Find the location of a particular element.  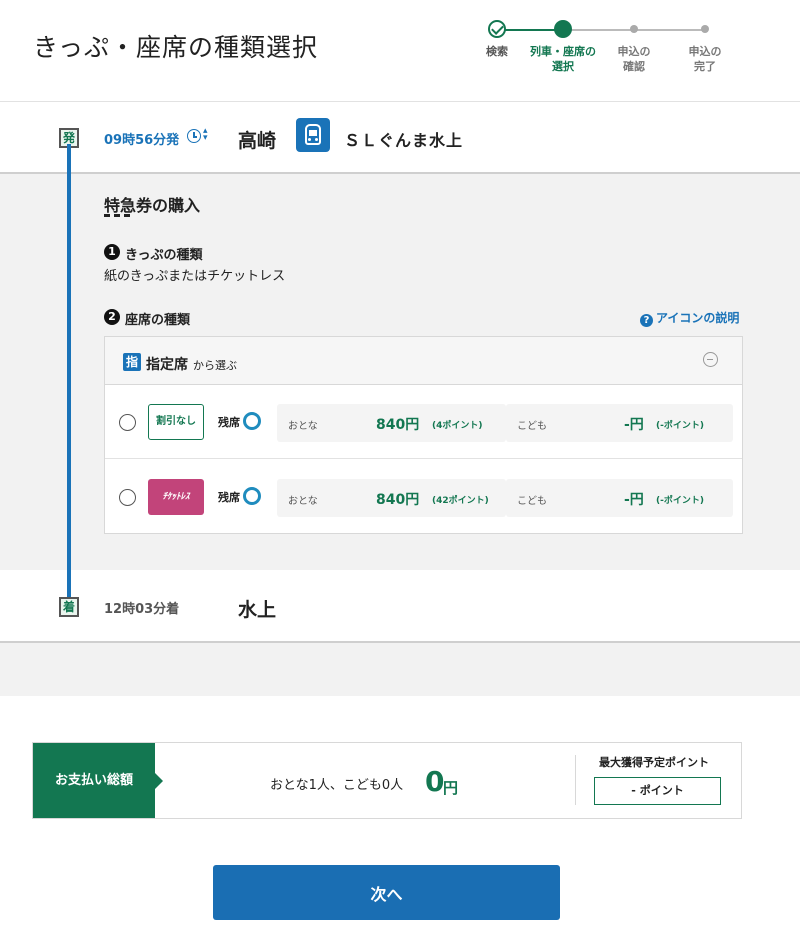

step-label: 列車・座席の 選択 is located at coordinates (563, 59).